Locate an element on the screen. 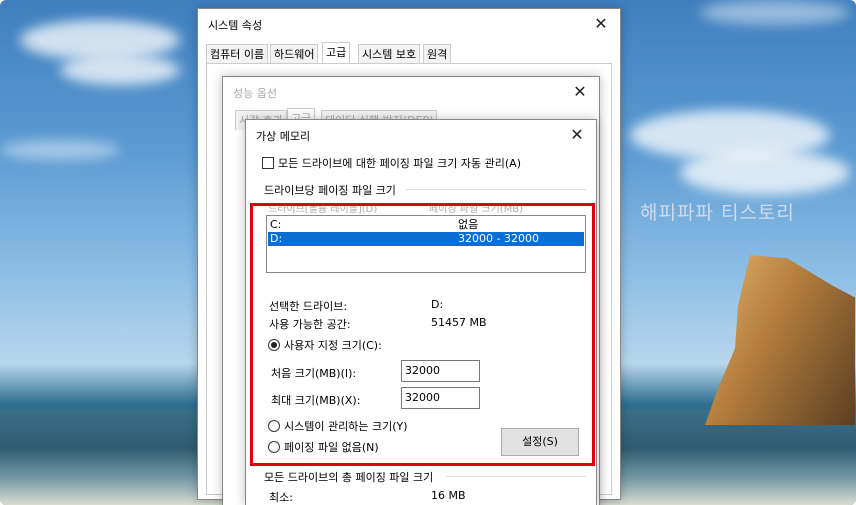 The height and width of the screenshot is (505, 856). tab-remote: 원격 is located at coordinates (437, 54).